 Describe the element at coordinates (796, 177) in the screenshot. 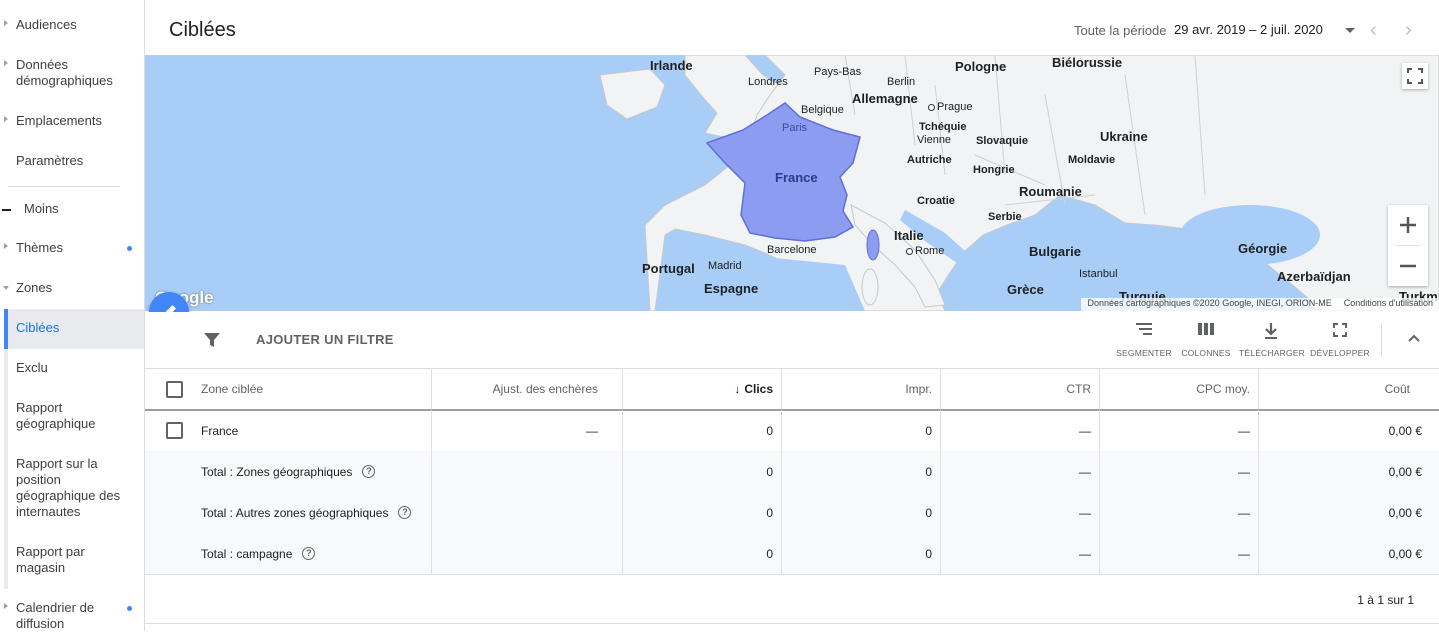

I see `map-label-france: France` at that location.